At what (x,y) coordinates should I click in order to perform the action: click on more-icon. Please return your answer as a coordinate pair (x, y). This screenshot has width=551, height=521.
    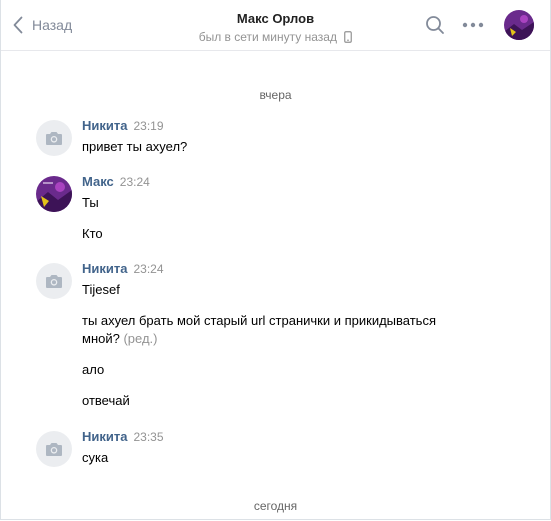
    Looking at the image, I should click on (473, 25).